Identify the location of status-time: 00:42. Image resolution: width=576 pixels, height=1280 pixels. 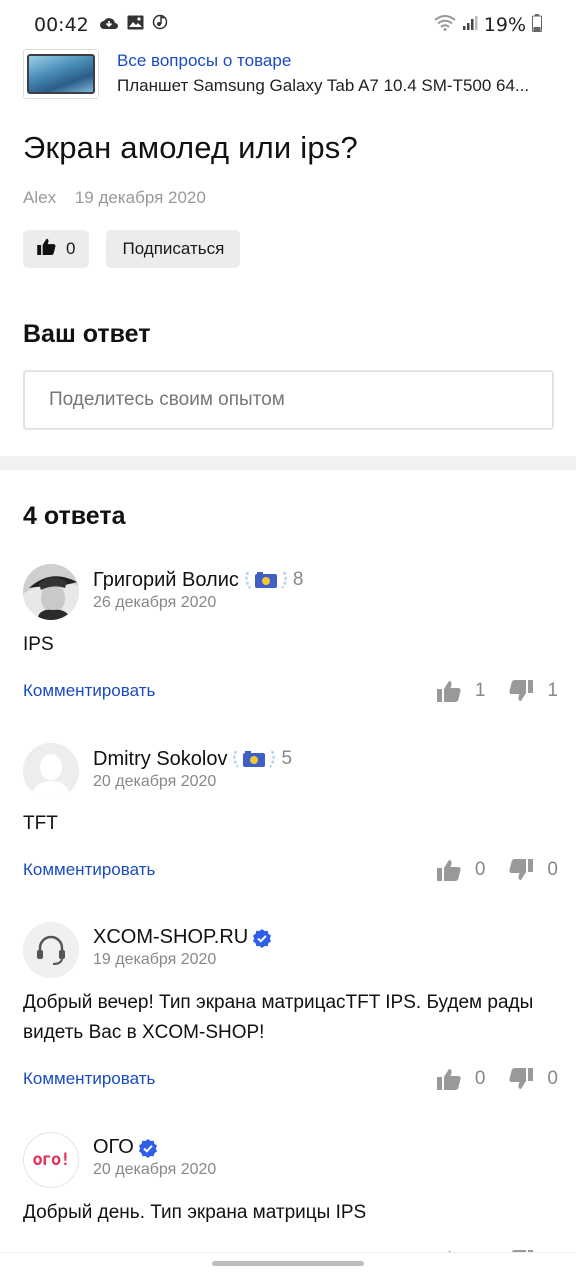
(61, 25).